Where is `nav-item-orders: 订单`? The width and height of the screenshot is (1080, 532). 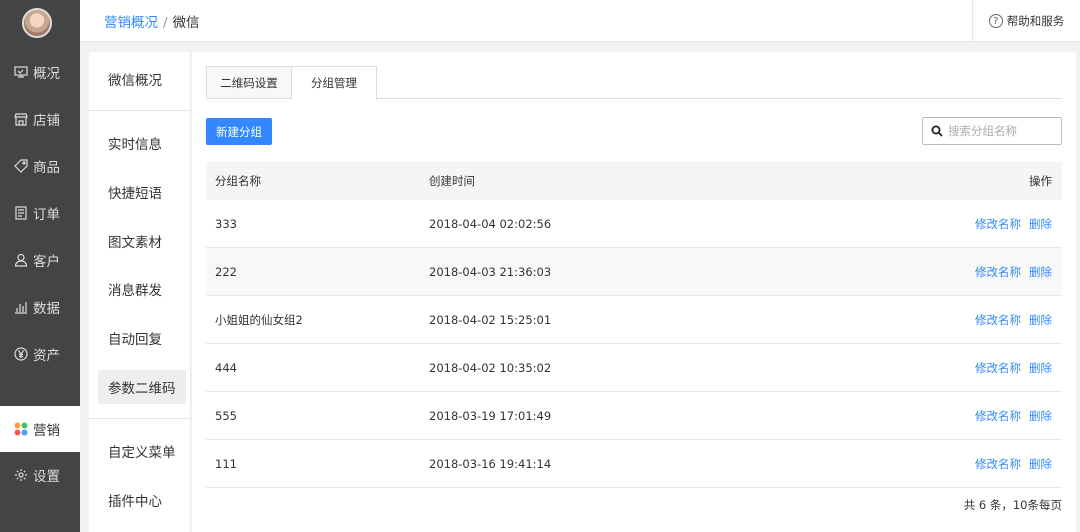 nav-item-orders: 订单 is located at coordinates (40, 213).